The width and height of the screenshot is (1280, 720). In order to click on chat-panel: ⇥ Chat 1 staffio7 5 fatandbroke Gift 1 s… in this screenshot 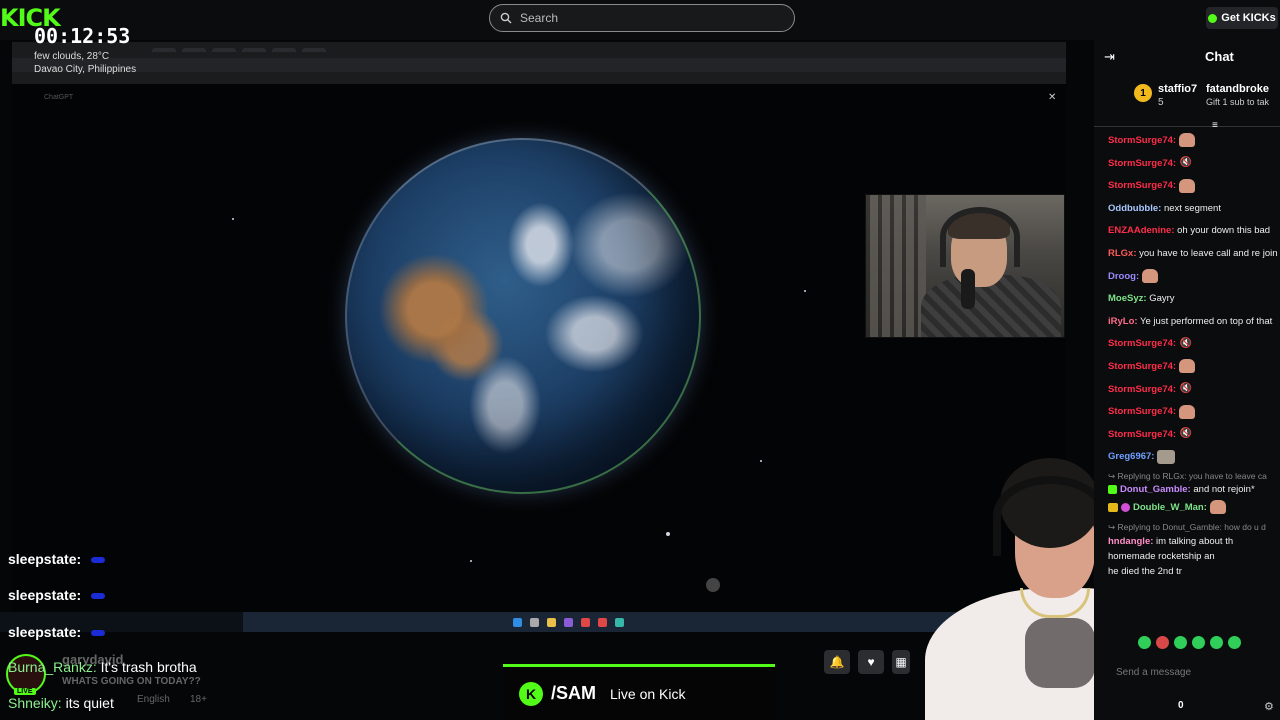, I will do `click(1187, 380)`.